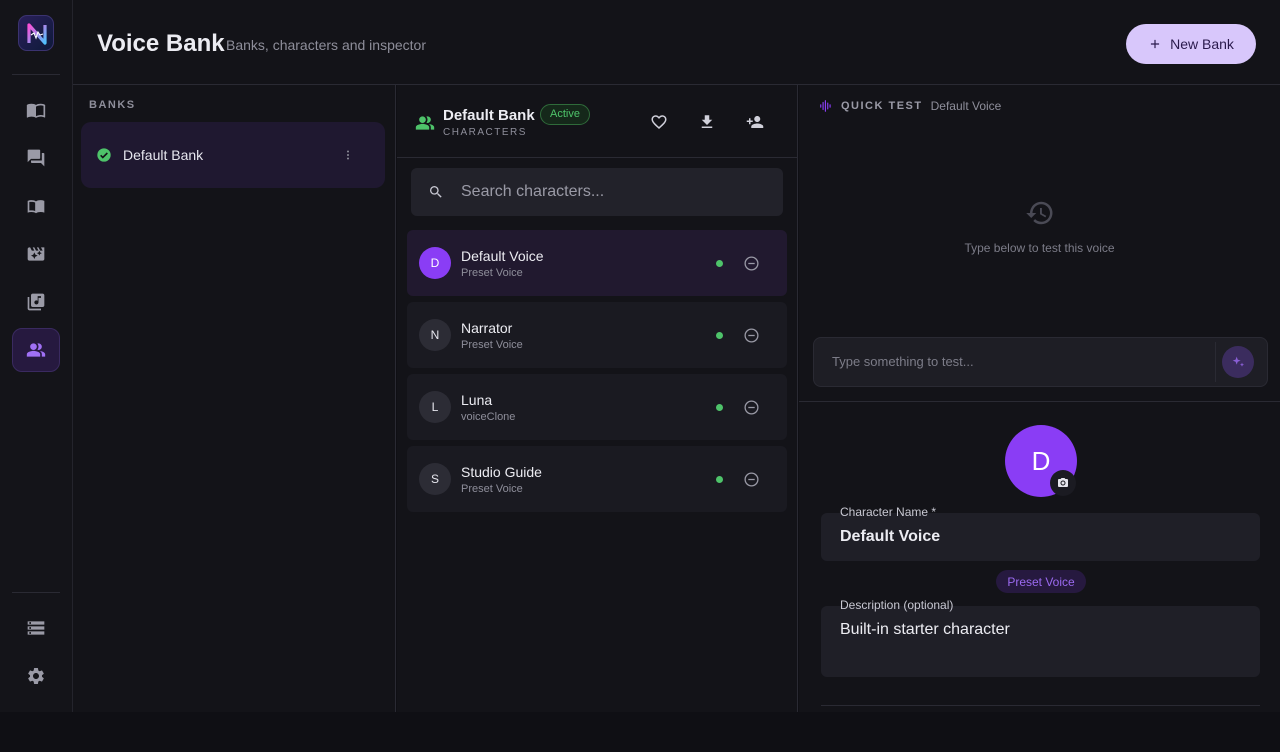  I want to click on storage-icon, so click(36, 628).